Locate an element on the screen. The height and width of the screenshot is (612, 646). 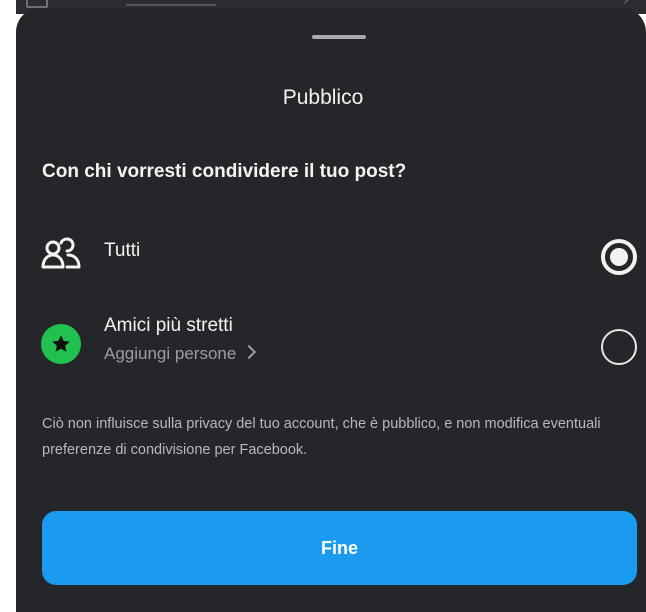
radio-everyone-selected is located at coordinates (619, 257).